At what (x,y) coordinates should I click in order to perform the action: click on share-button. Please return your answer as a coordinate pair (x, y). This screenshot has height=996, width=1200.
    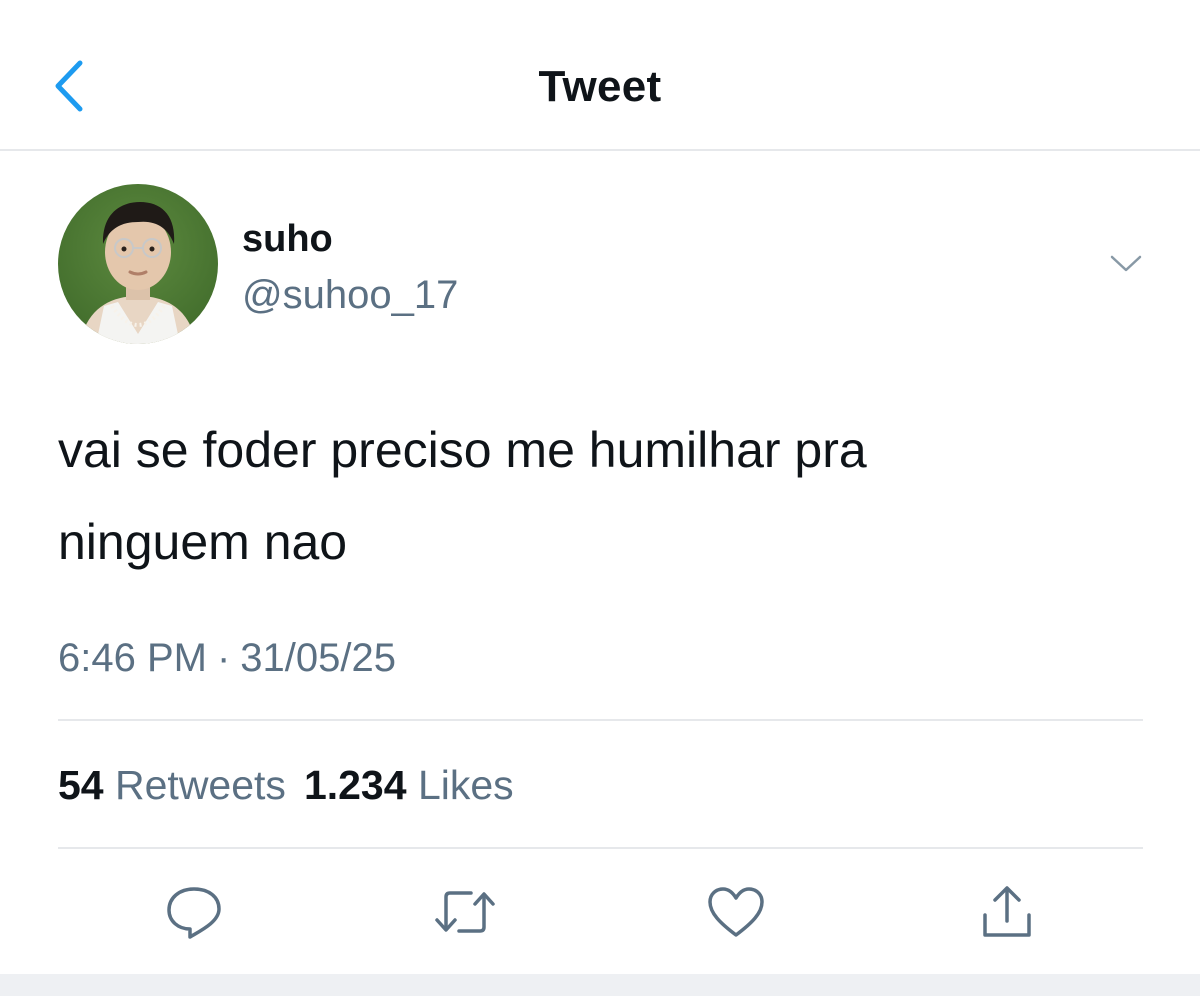
    Looking at the image, I should click on (1007, 912).